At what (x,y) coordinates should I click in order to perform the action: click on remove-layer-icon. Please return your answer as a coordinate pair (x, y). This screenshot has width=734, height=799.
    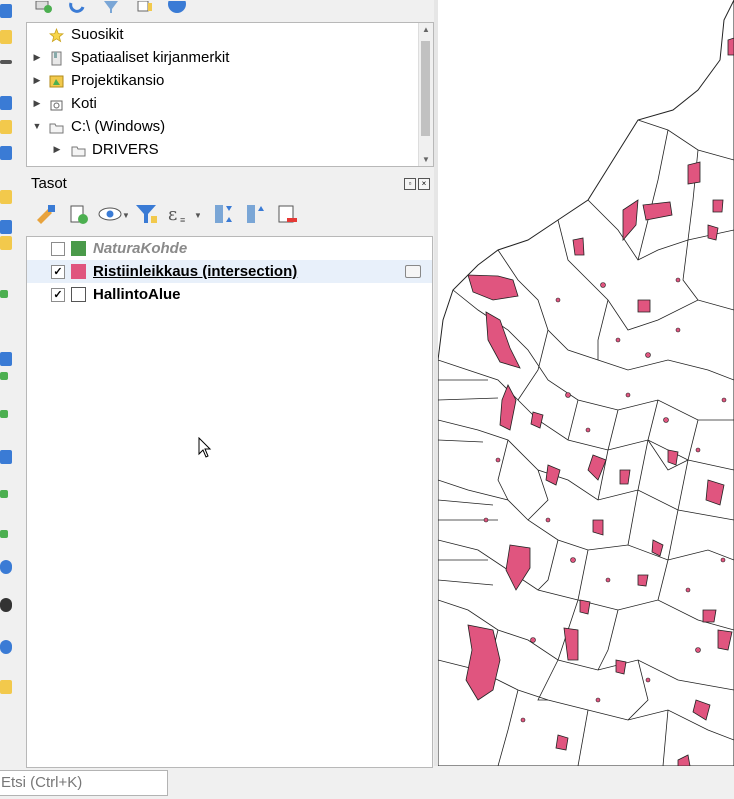
    Looking at the image, I should click on (288, 214).